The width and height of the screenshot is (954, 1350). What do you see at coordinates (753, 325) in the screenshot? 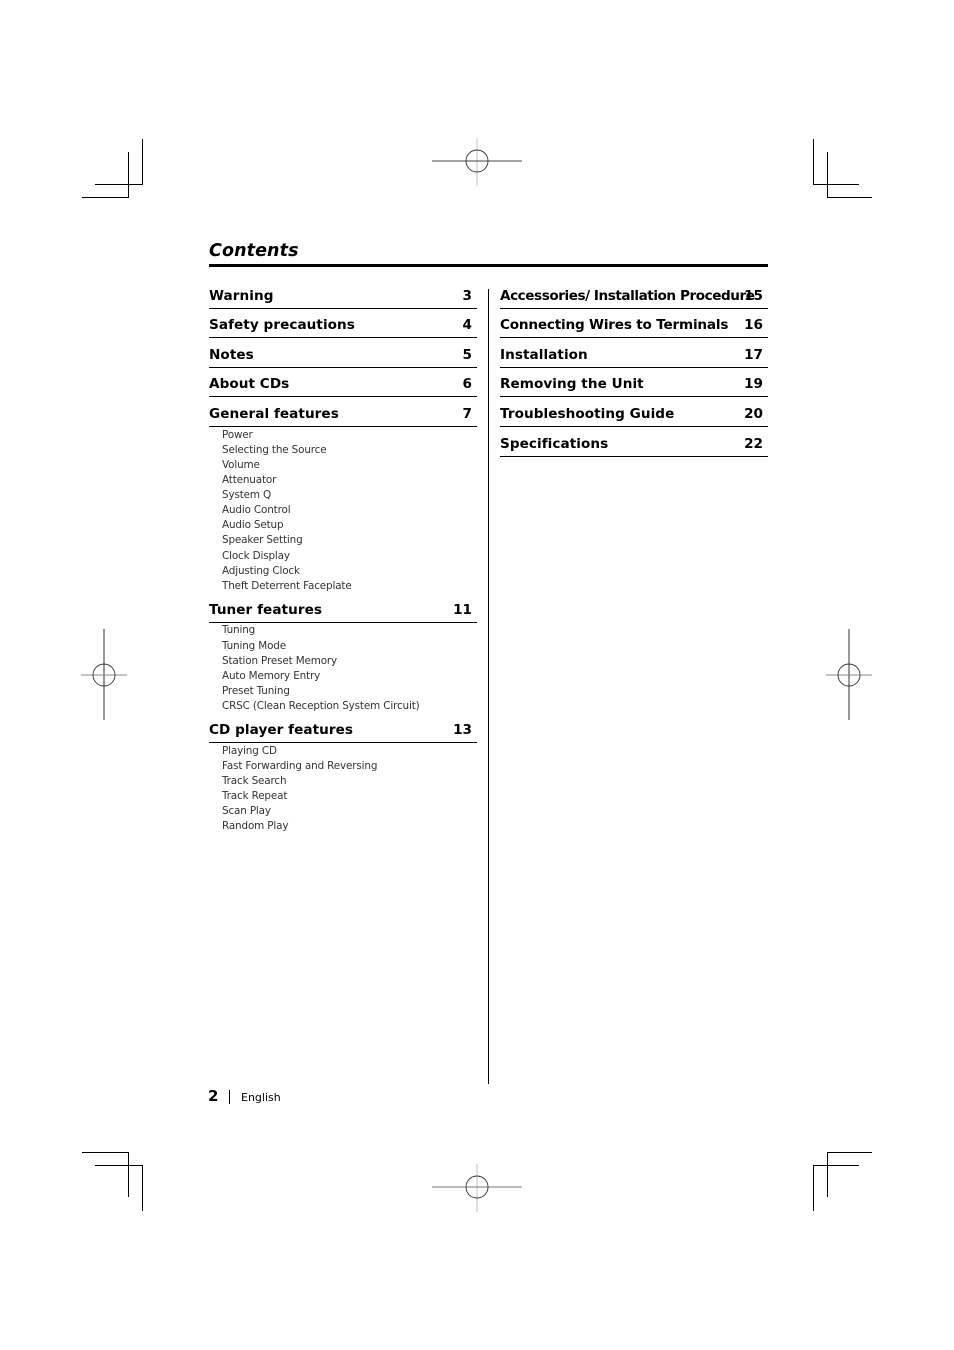
I see `toc-entry-page: 16` at bounding box center [753, 325].